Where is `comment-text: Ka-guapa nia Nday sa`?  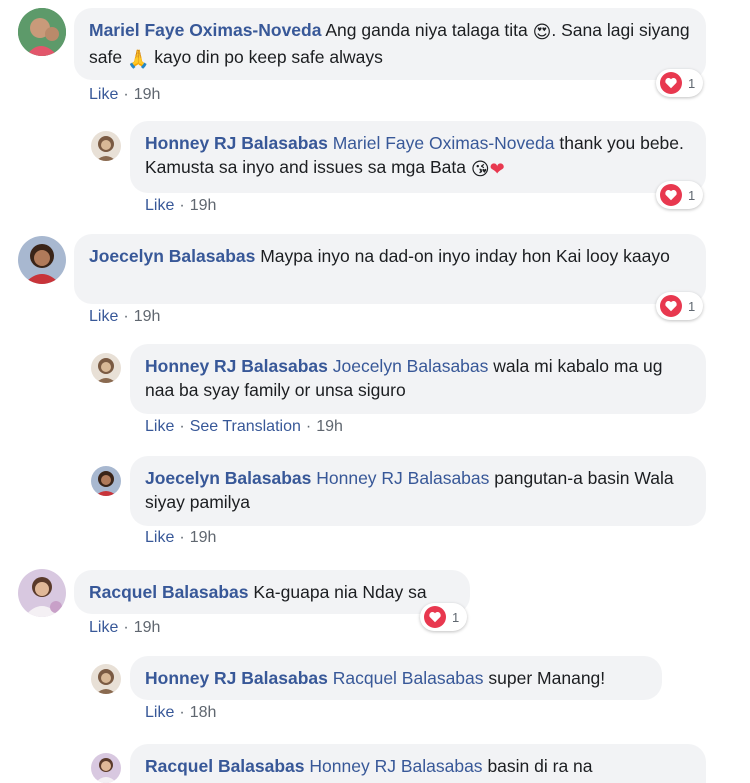
comment-text: Ka-guapa nia Nday sa is located at coordinates (340, 592).